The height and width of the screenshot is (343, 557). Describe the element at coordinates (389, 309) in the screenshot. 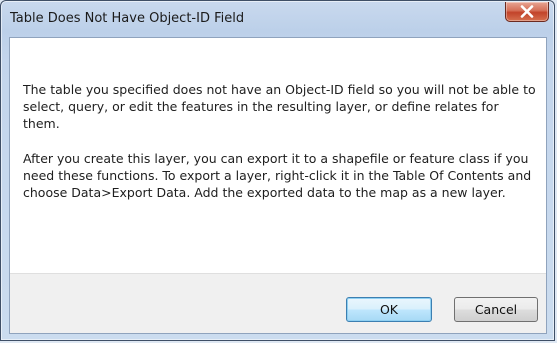

I see `ok-button: OK` at that location.